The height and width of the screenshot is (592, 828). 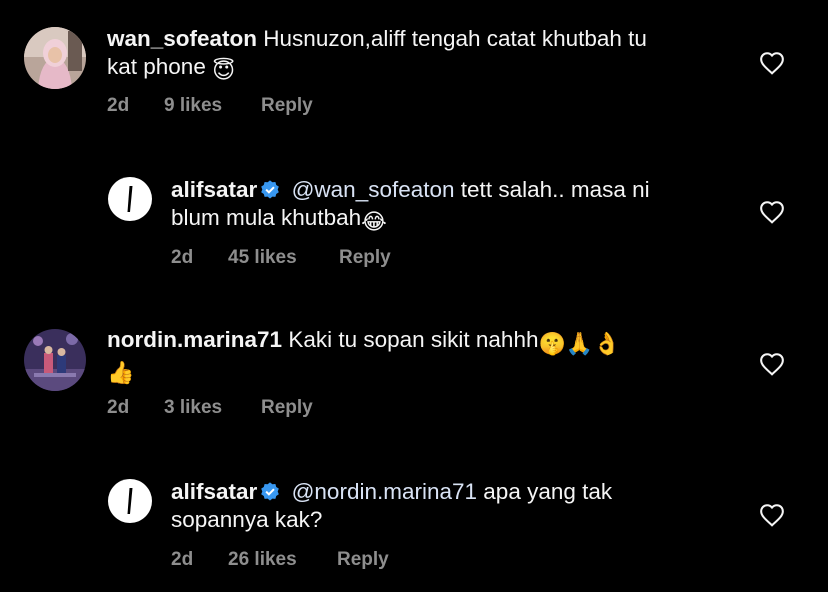 What do you see at coordinates (194, 339) in the screenshot?
I see `username: nordin.marina71` at bounding box center [194, 339].